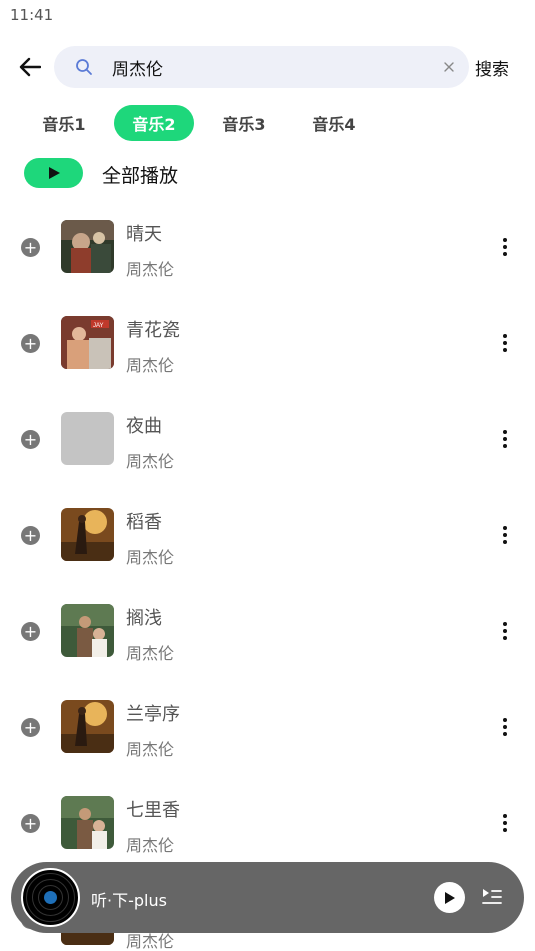  I want to click on song-row: + 搁浅 周杰伦, so click(267, 632).